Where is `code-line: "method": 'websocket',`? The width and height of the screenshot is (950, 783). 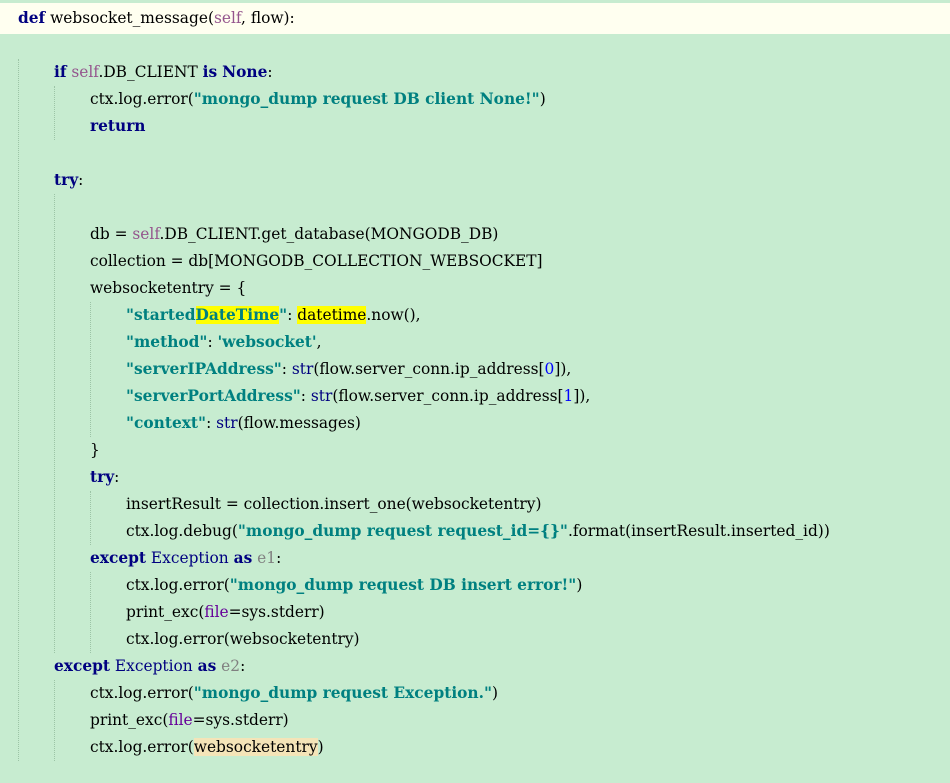 code-line: "method": 'websocket', is located at coordinates (475, 342).